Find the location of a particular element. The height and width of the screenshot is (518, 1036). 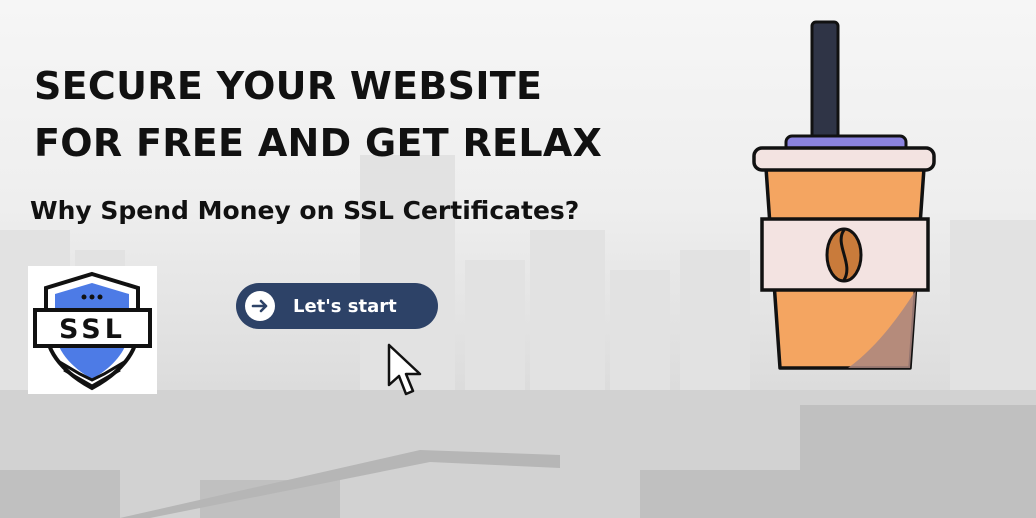

headline-line-1: SECURE YOUR WEBSITE is located at coordinates (288, 86).